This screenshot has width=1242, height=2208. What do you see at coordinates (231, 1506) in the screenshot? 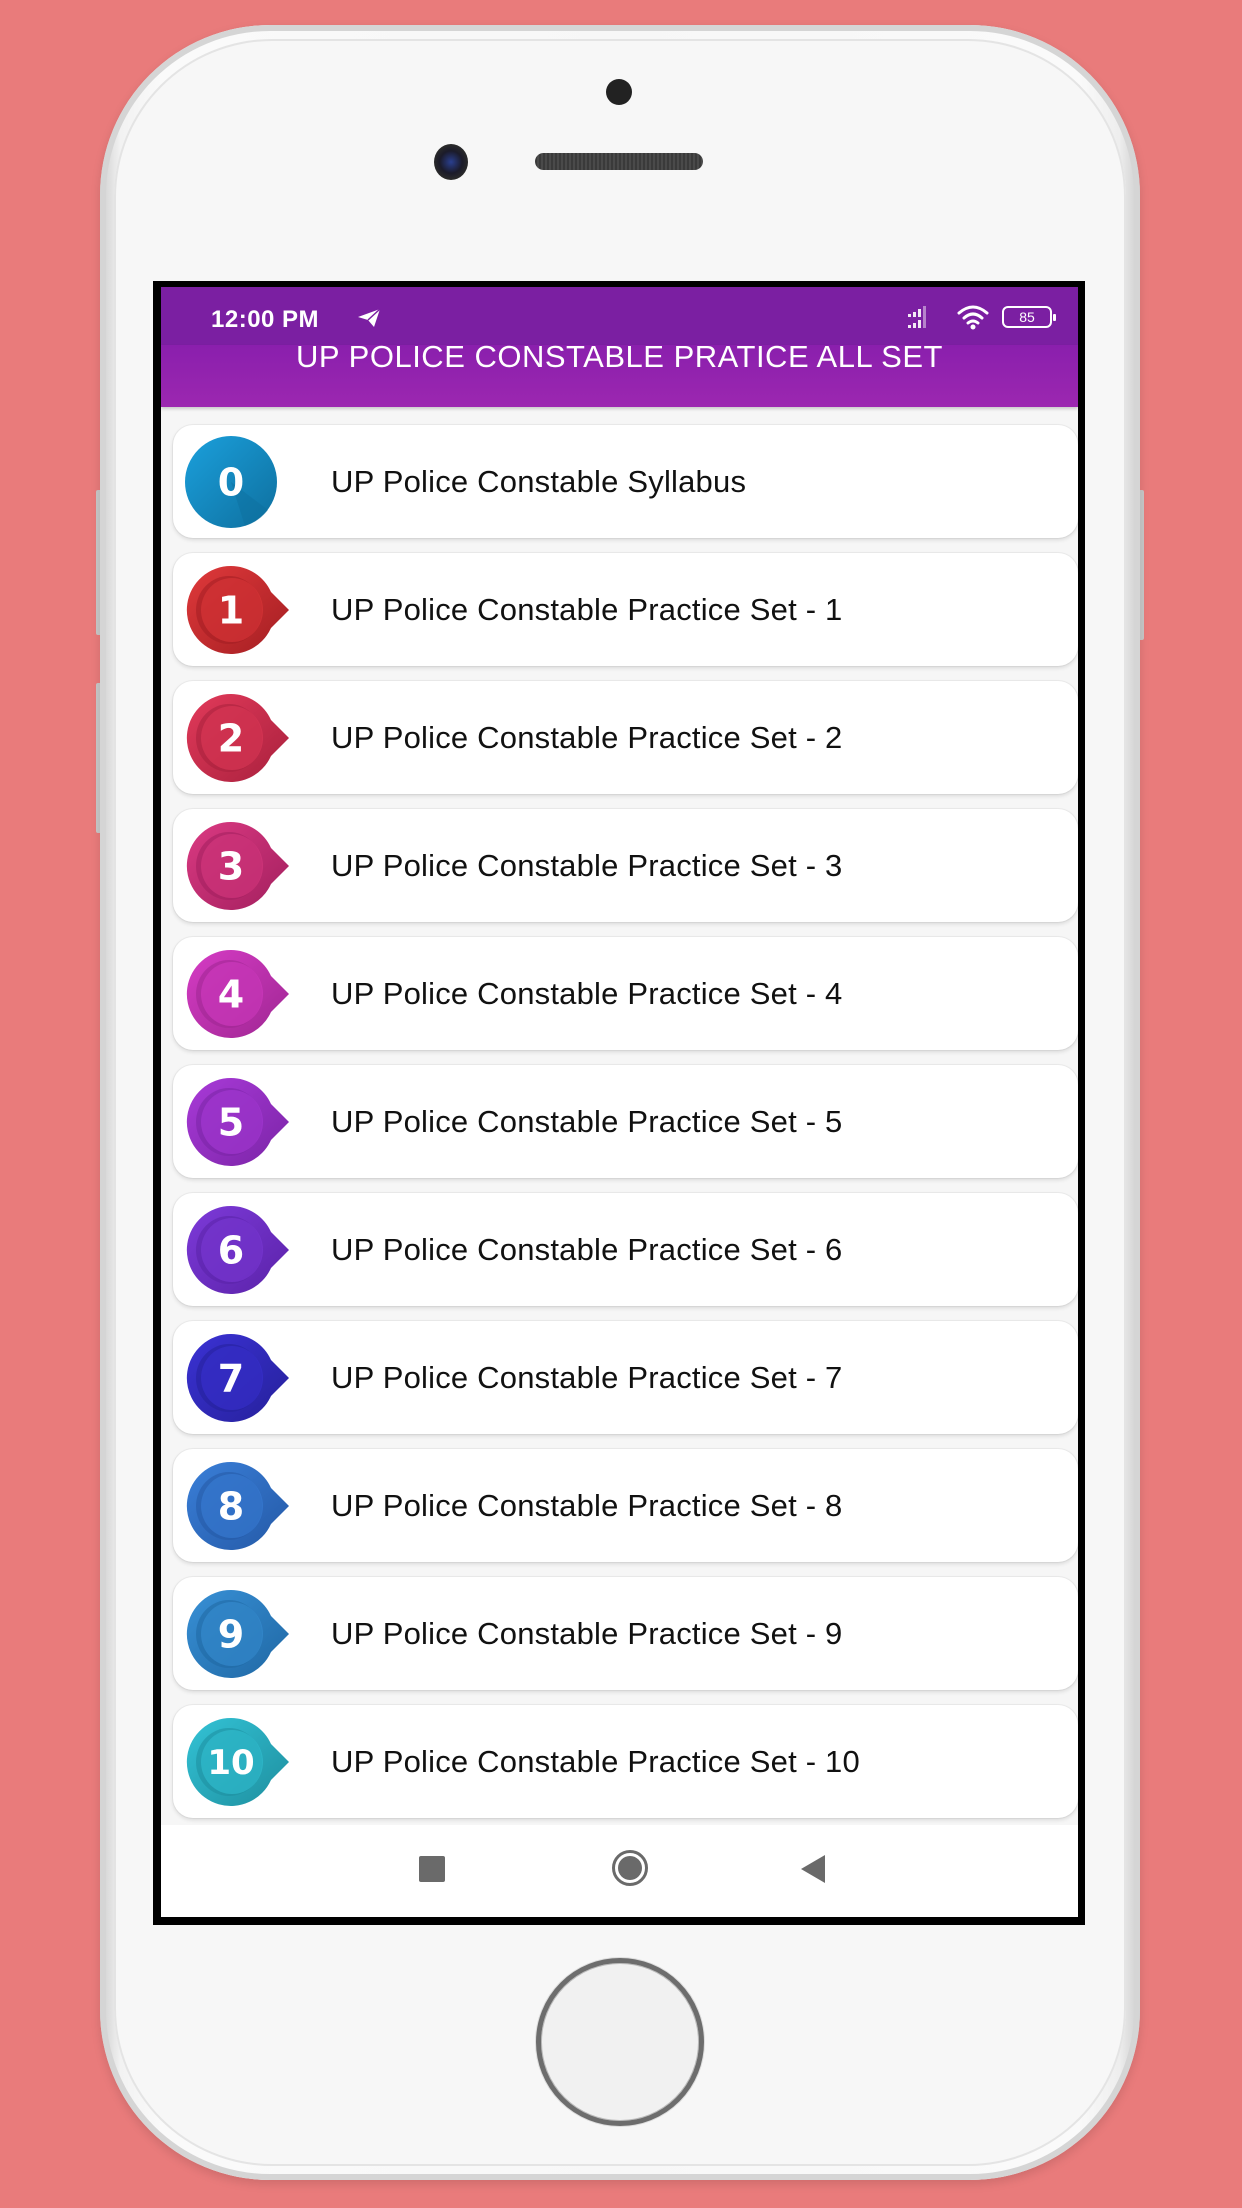
I see `badge-number: 8` at bounding box center [231, 1506].